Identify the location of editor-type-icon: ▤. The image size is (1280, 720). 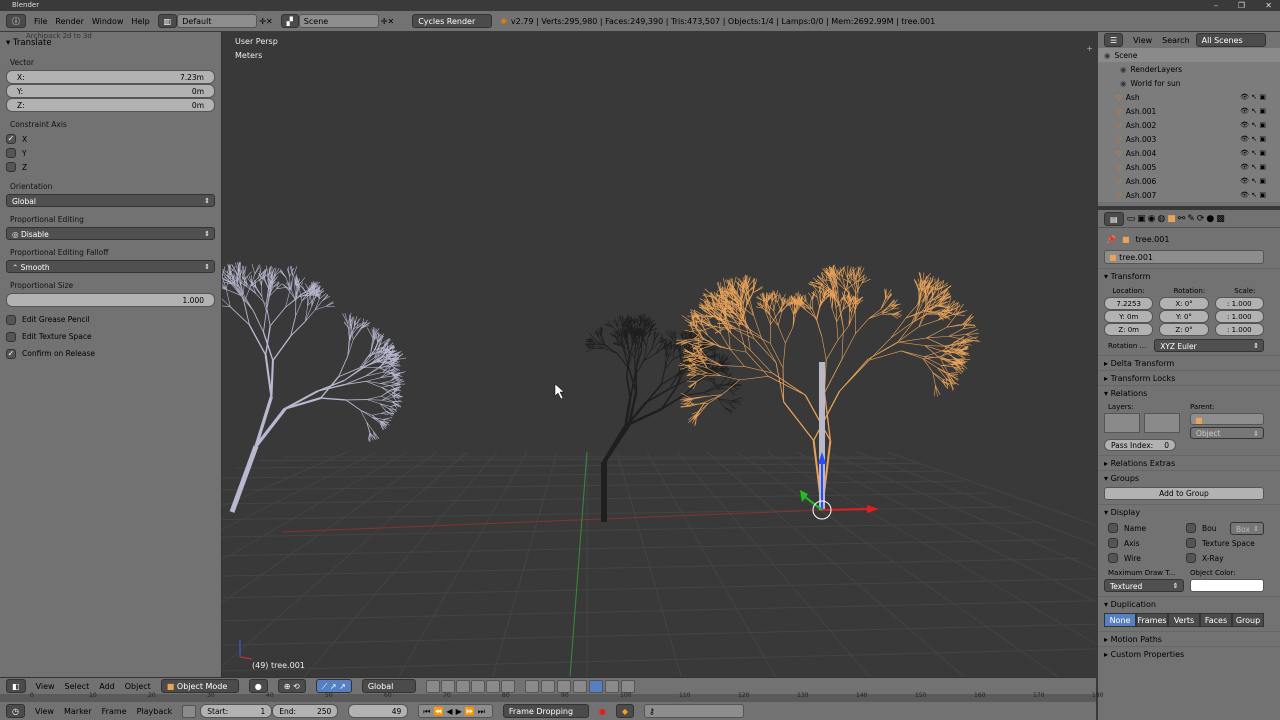
(1114, 218).